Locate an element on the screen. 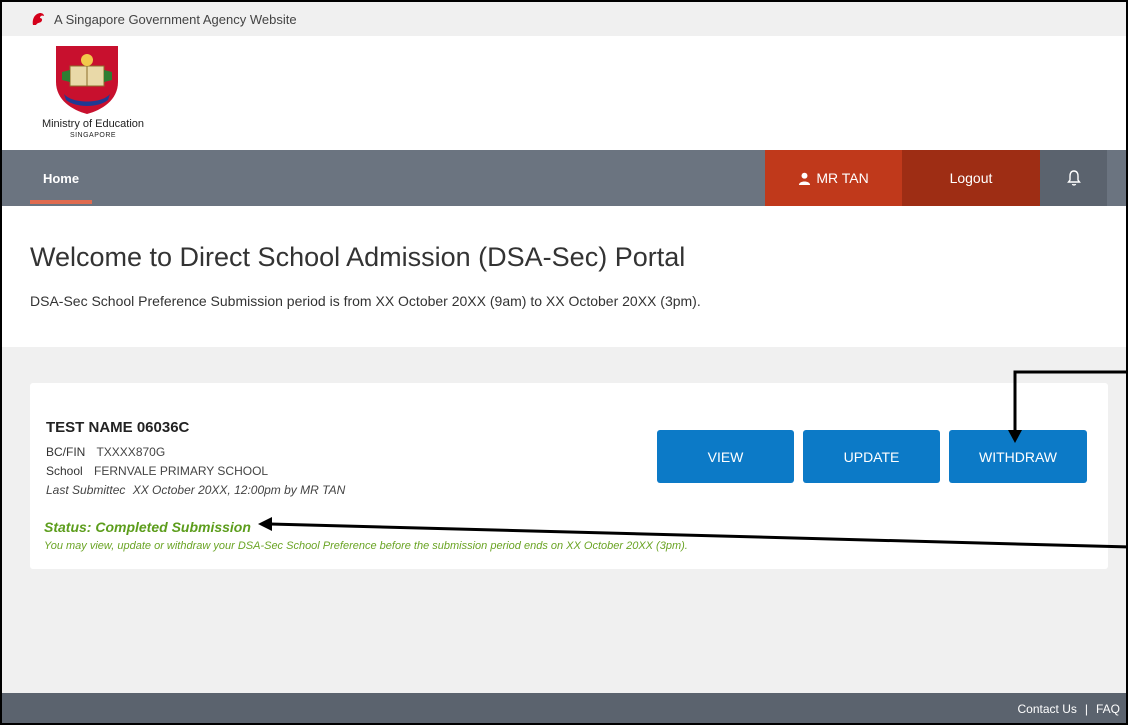 The height and width of the screenshot is (725, 1128). user-icon is located at coordinates (805, 178).